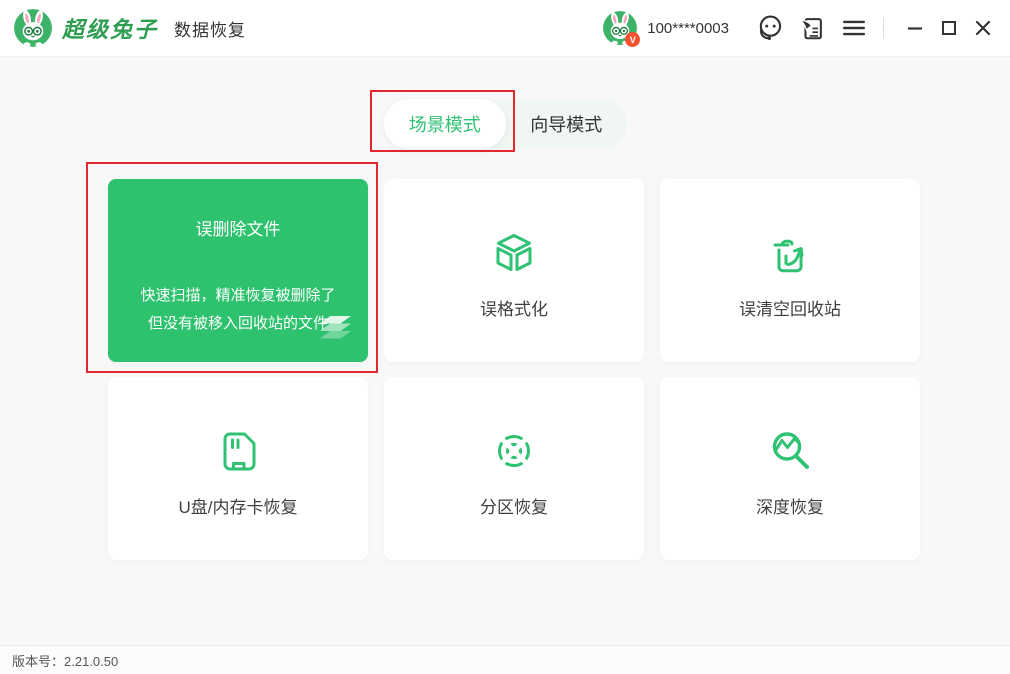 The image size is (1010, 674). I want to click on partition-ring-icon, so click(514, 451).